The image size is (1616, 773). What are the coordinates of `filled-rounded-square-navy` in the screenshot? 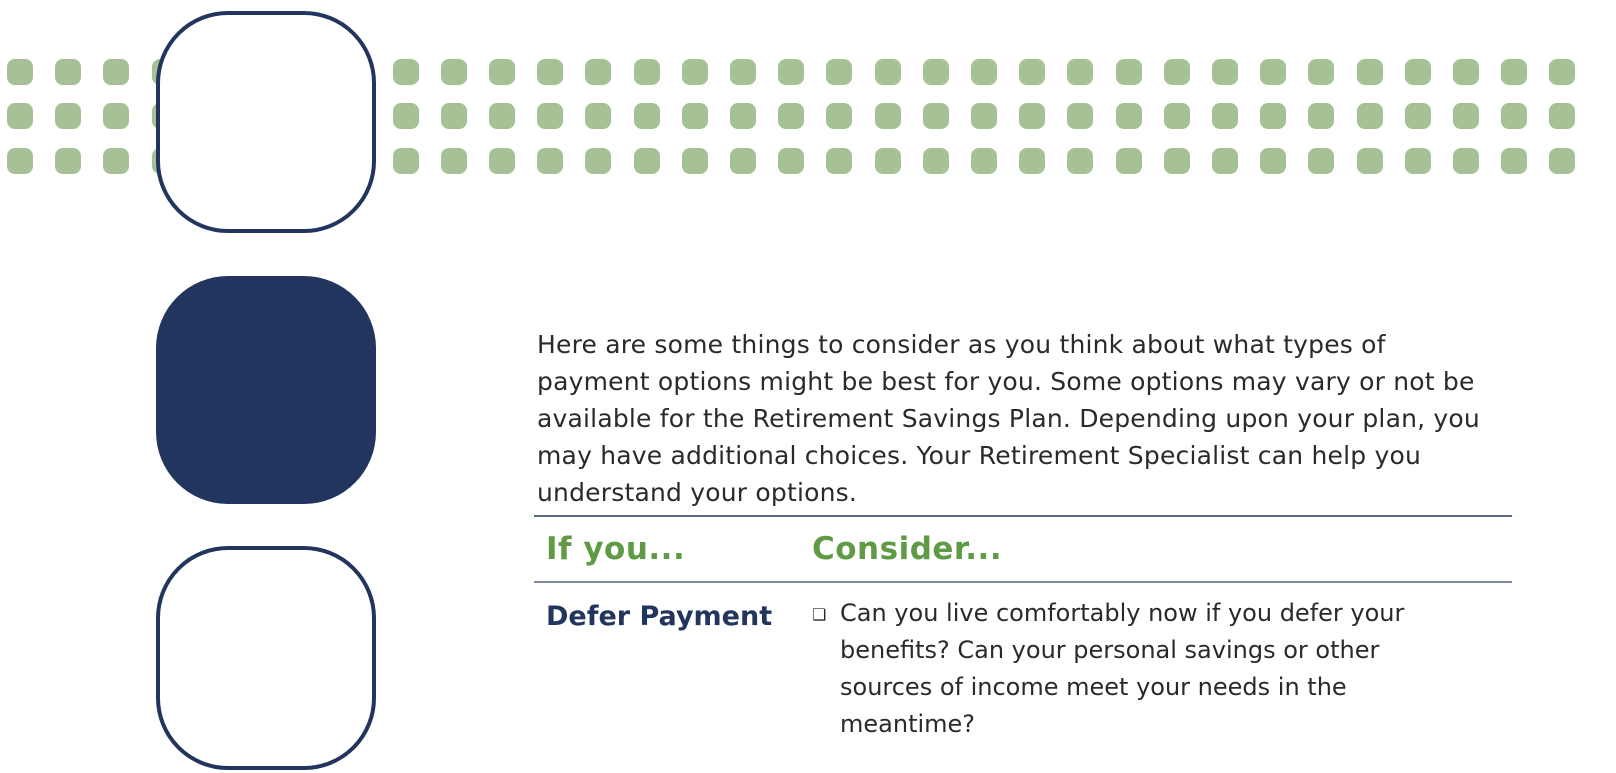 It's located at (266, 390).